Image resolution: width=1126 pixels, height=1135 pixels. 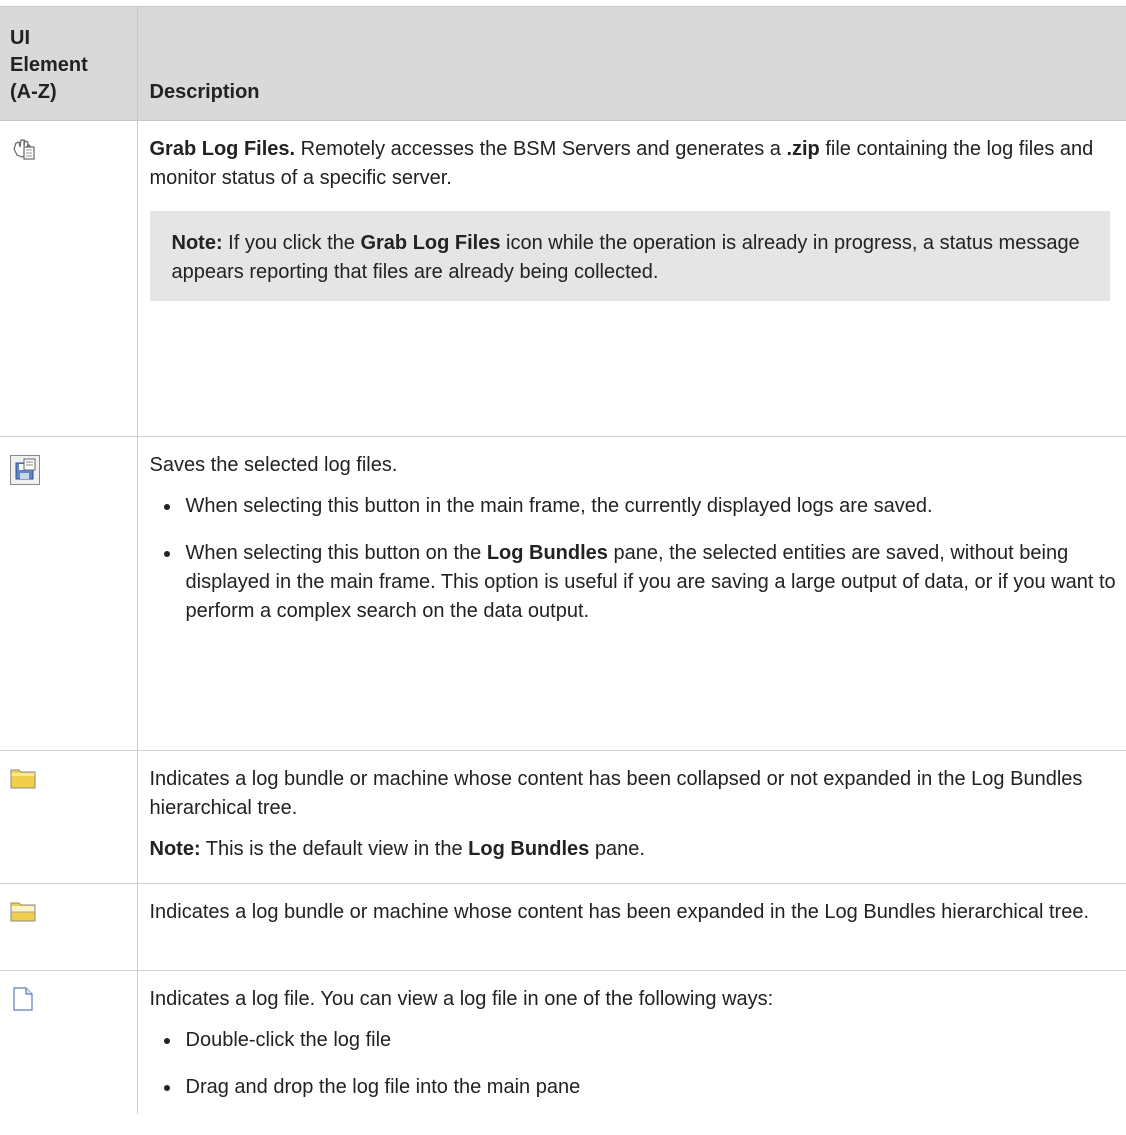 What do you see at coordinates (291, 243) in the screenshot?
I see `note-text-a: If you click the` at bounding box center [291, 243].